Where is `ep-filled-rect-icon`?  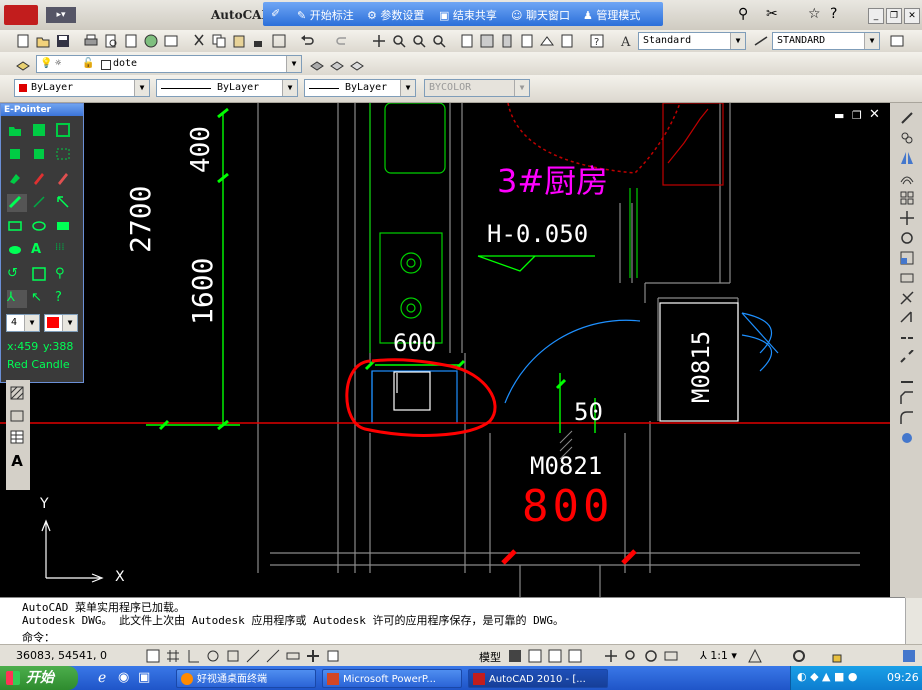
ep-filled-rect-icon is located at coordinates (65, 227).